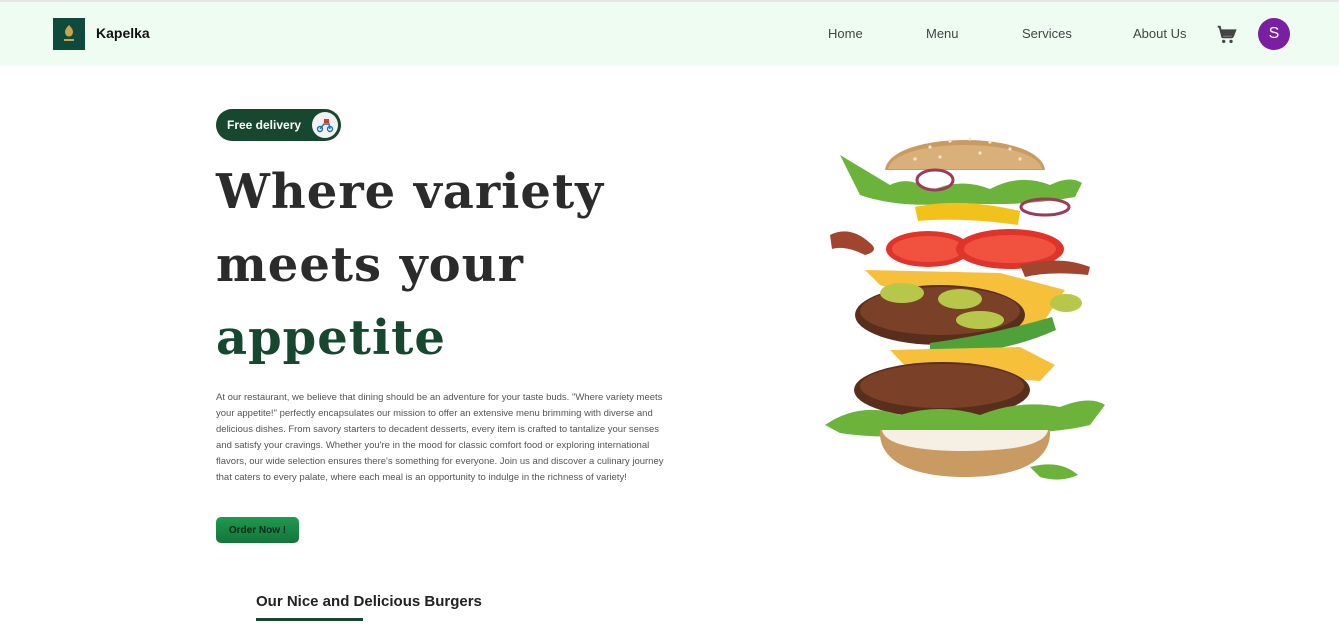 This screenshot has height=626, width=1339. Describe the element at coordinates (264, 125) in the screenshot. I see `badge-label: Free delivery` at that location.